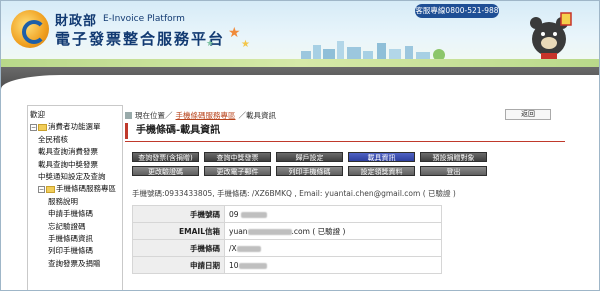  I want to click on page-title: 手機條碼-載具資訊, so click(275, 131).